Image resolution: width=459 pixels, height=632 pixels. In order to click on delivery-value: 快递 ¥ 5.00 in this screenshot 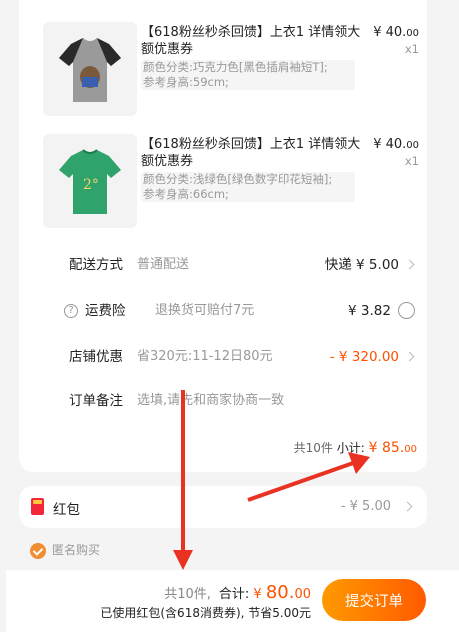, I will do `click(361, 265)`.